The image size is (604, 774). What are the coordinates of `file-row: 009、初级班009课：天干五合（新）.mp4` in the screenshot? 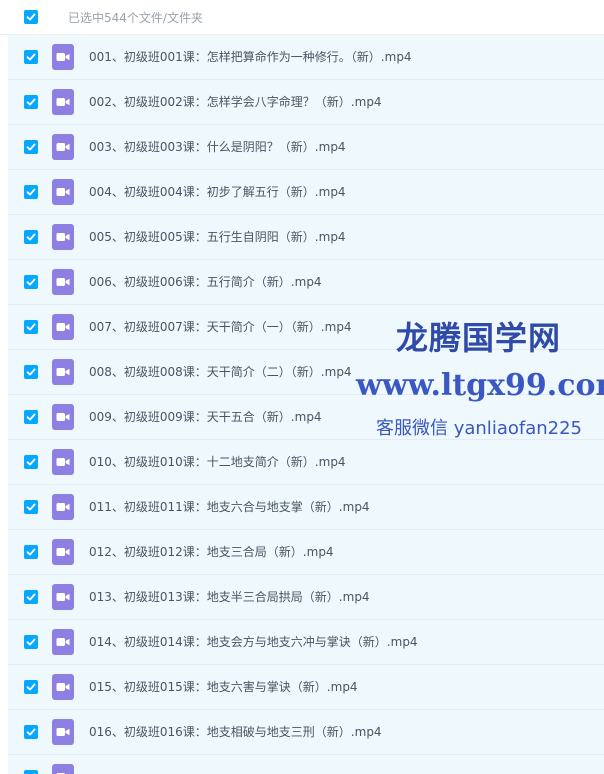 It's located at (306, 417).